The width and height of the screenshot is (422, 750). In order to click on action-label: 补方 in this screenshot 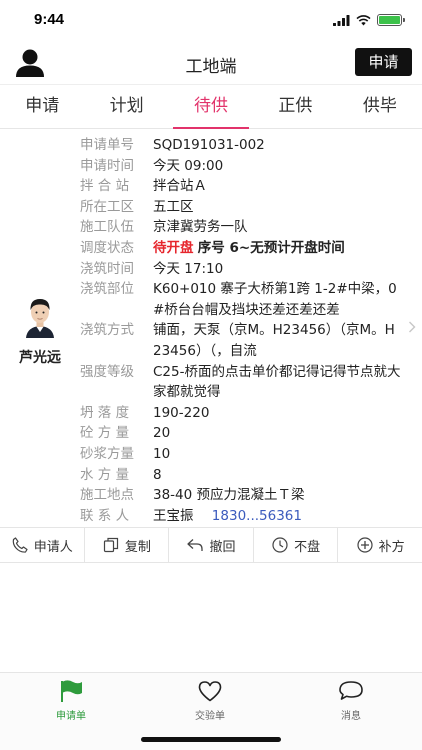, I will do `click(391, 547)`.